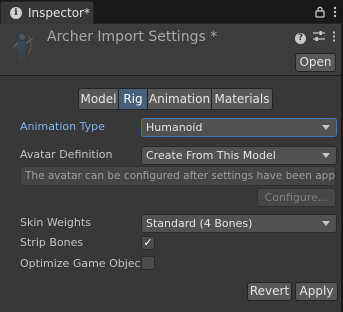 The width and height of the screenshot is (343, 312). Describe the element at coordinates (179, 99) in the screenshot. I see `tab-animation: Animation` at that location.